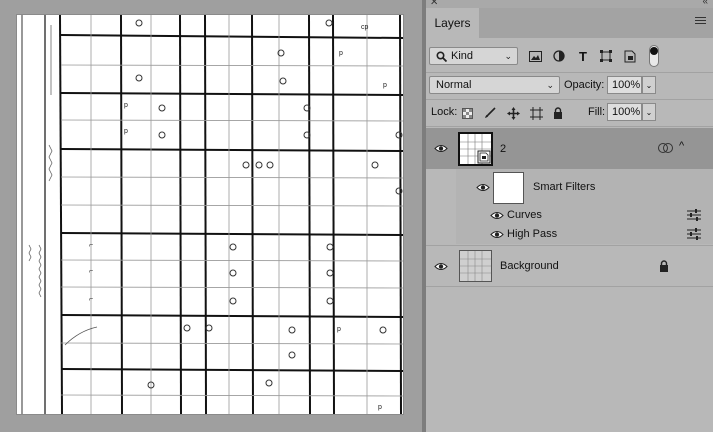 The width and height of the screenshot is (713, 432). I want to click on search-icon, so click(441, 56).